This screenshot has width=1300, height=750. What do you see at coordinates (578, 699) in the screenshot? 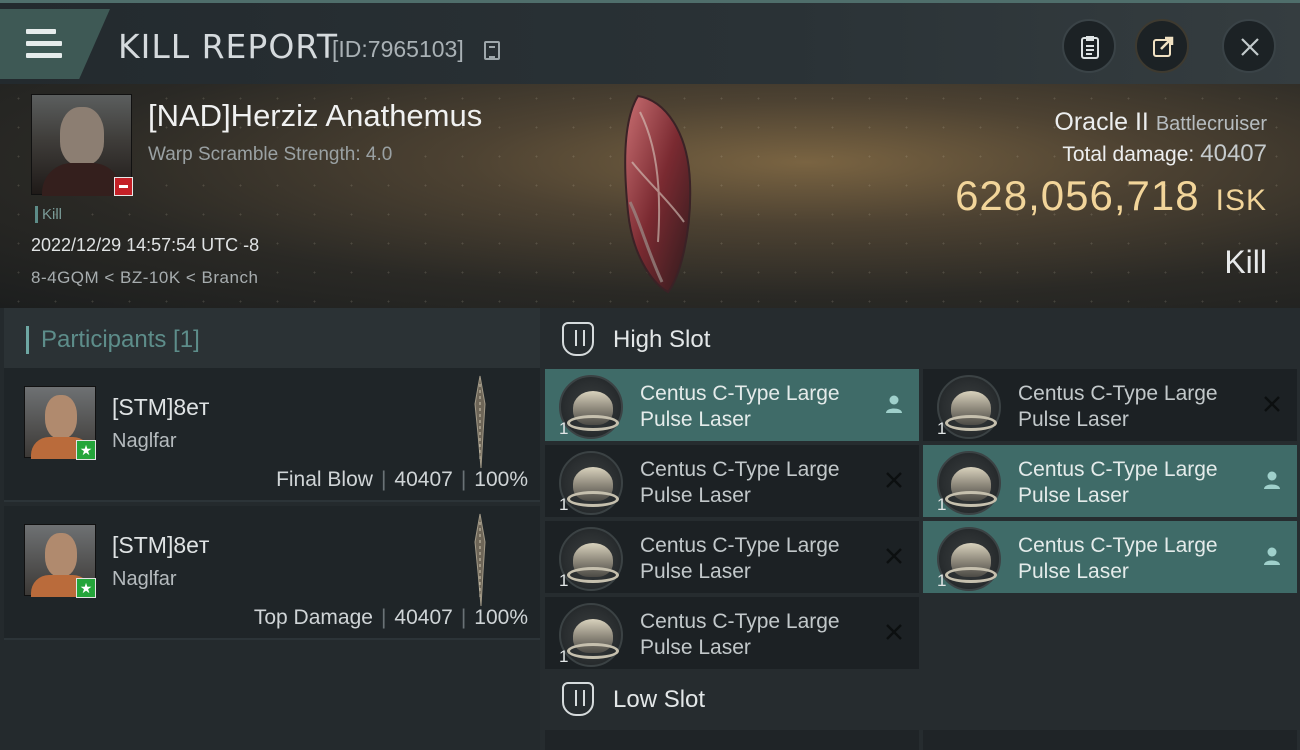
I see `low-slot-icon` at bounding box center [578, 699].